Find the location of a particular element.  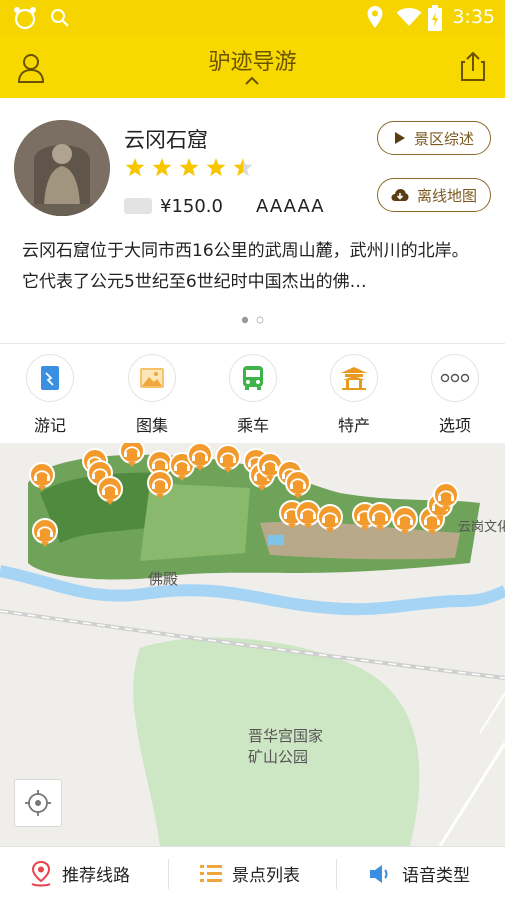

locate-me-button is located at coordinates (38, 803).